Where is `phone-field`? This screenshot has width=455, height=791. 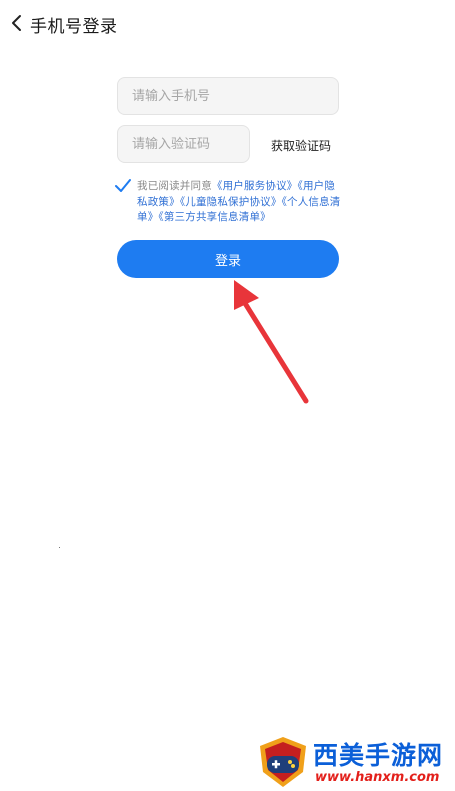 phone-field is located at coordinates (228, 96).